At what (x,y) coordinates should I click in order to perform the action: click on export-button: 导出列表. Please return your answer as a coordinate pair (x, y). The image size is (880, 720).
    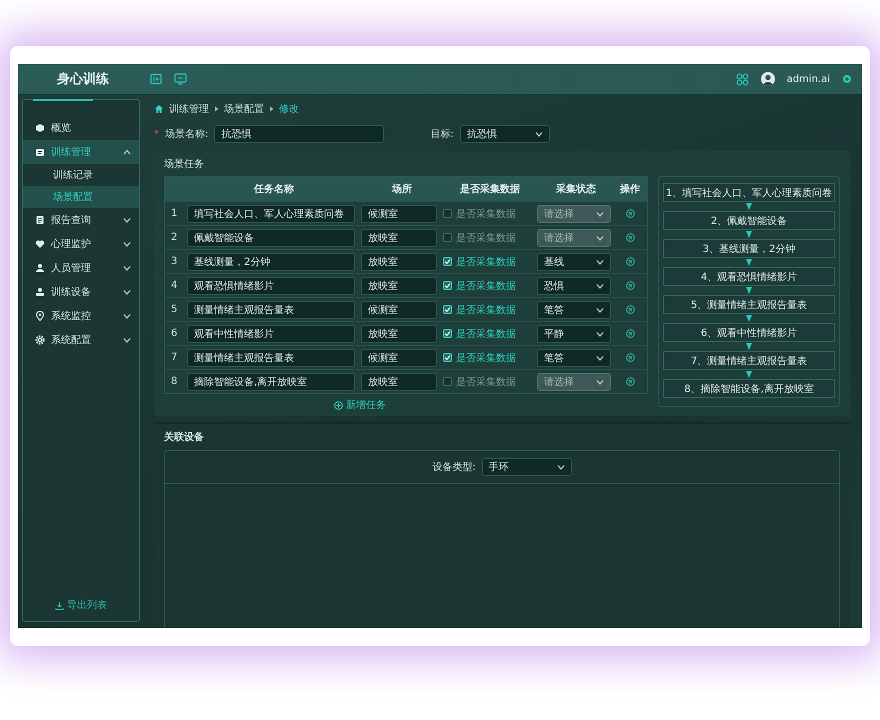
    Looking at the image, I should click on (81, 605).